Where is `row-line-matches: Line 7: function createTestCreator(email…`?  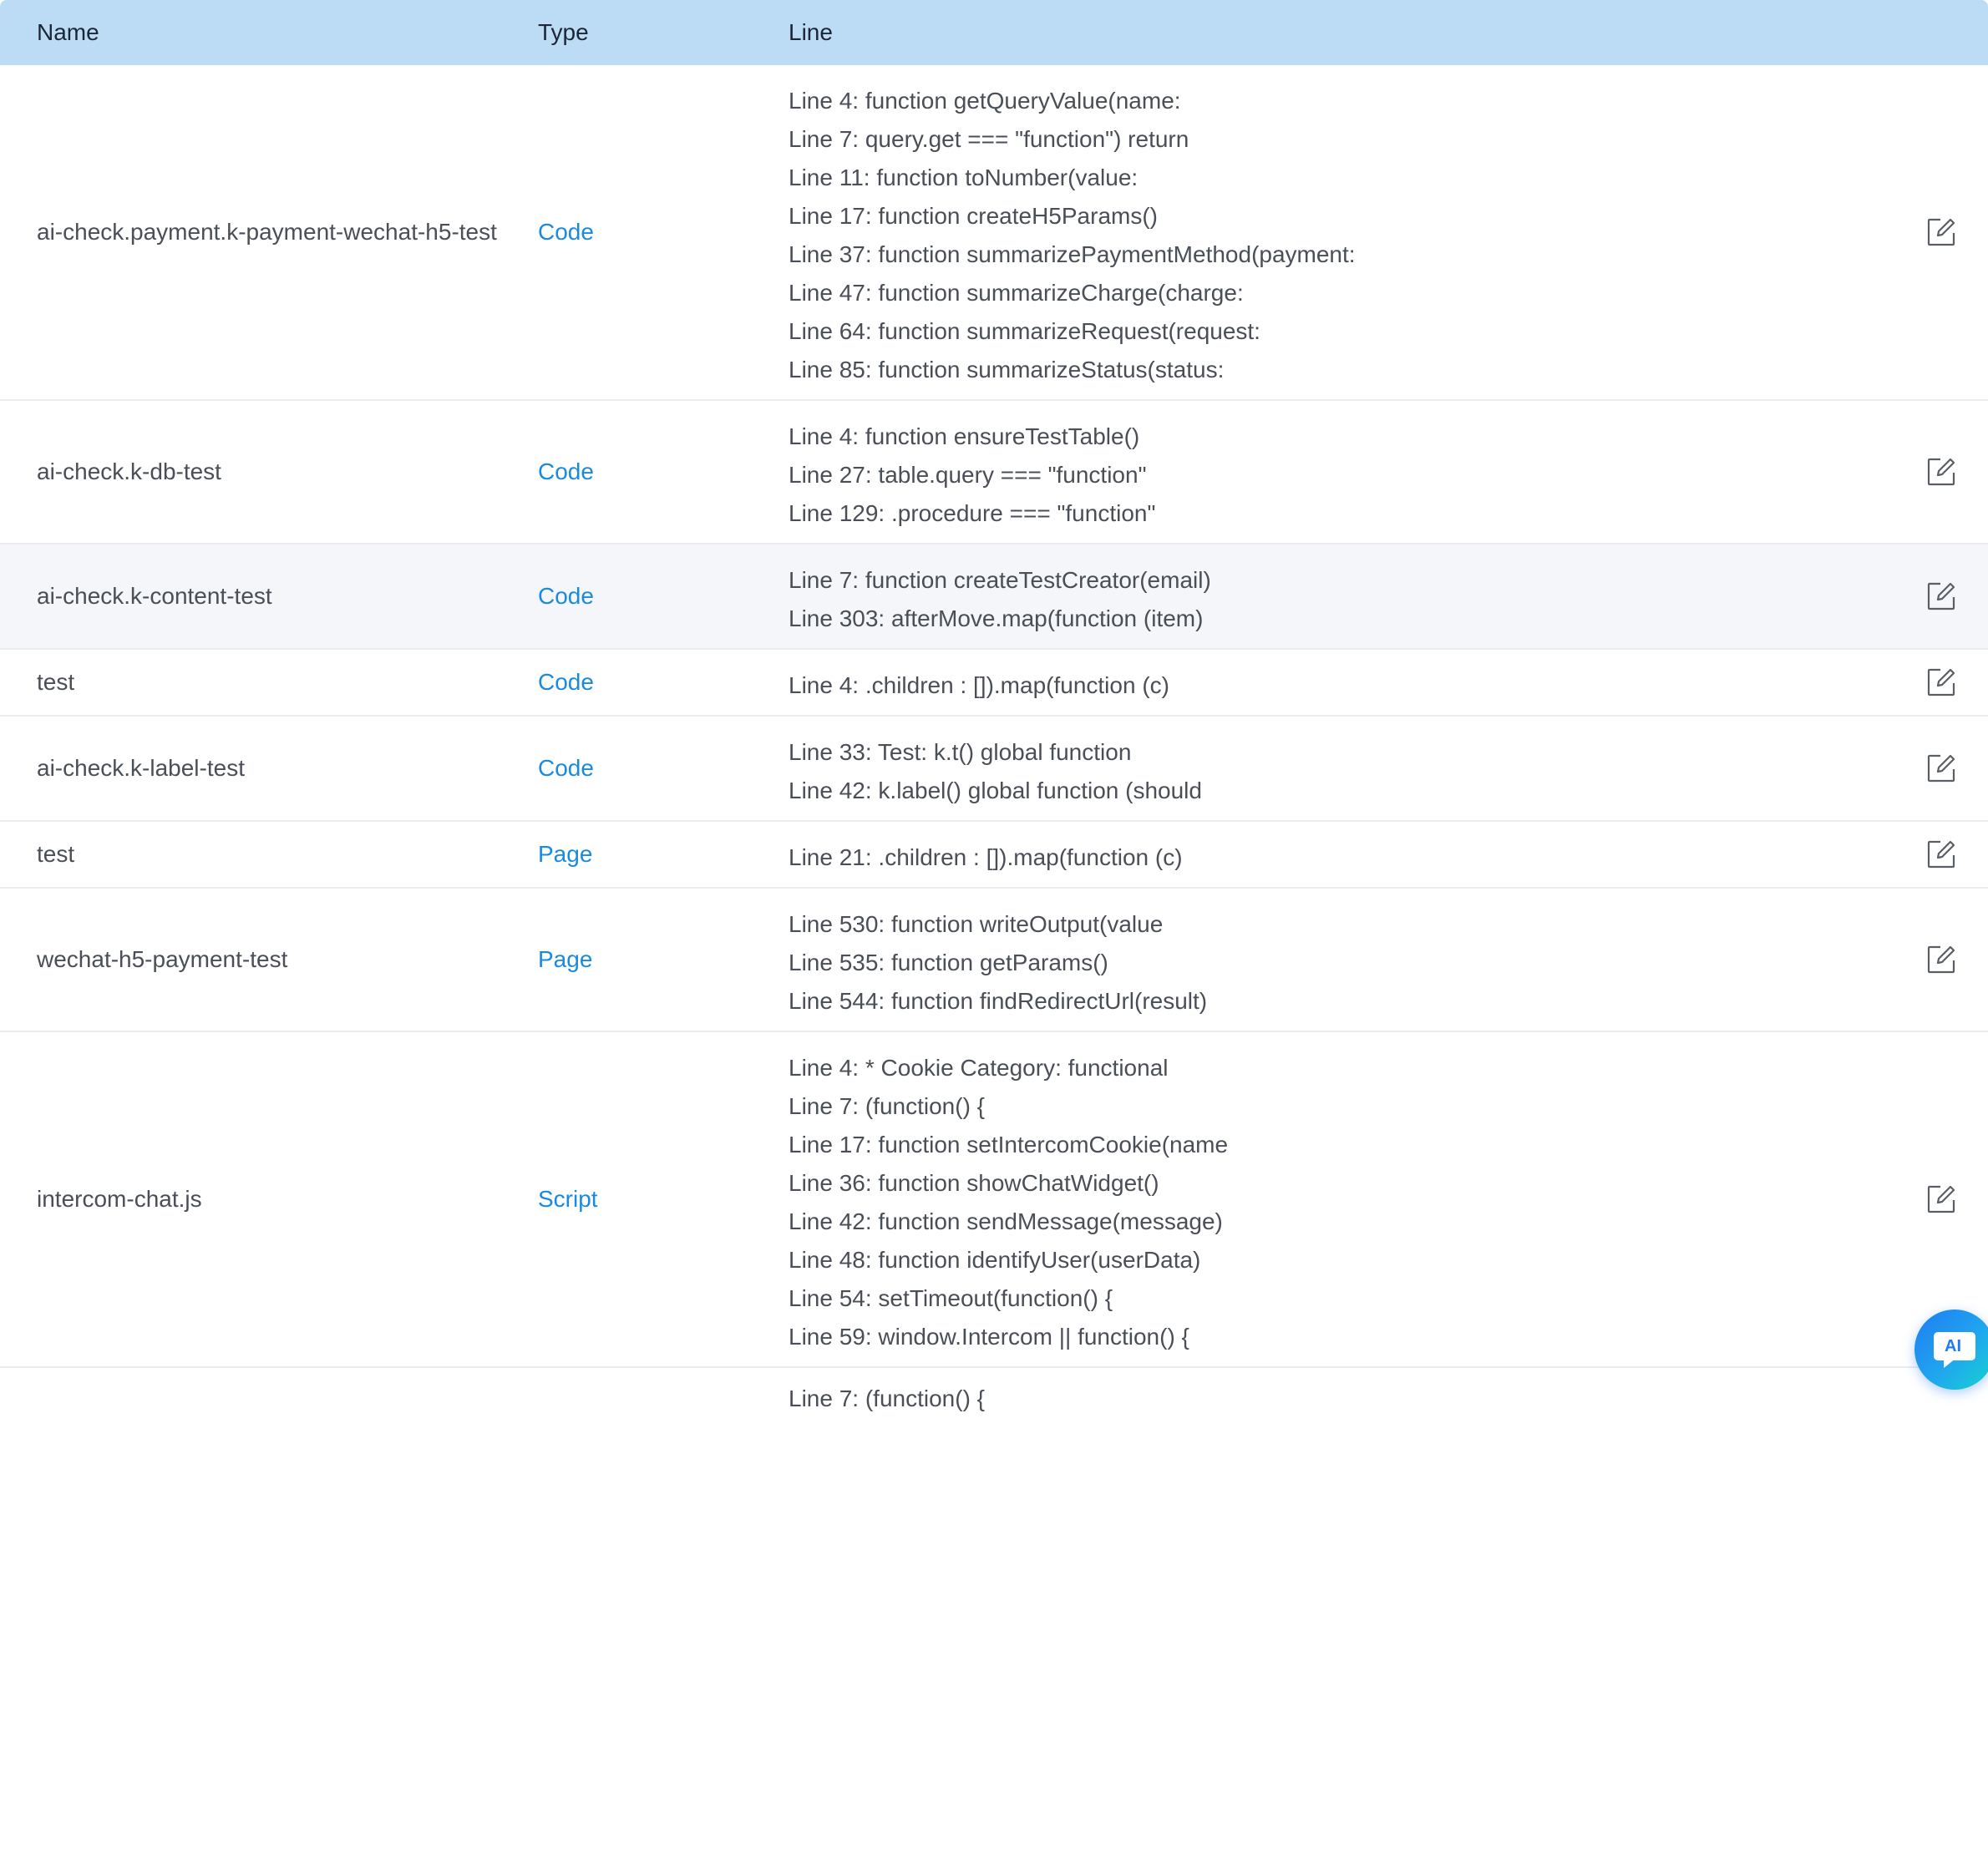 row-line-matches: Line 7: function createTestCreator(email… is located at coordinates (1000, 599).